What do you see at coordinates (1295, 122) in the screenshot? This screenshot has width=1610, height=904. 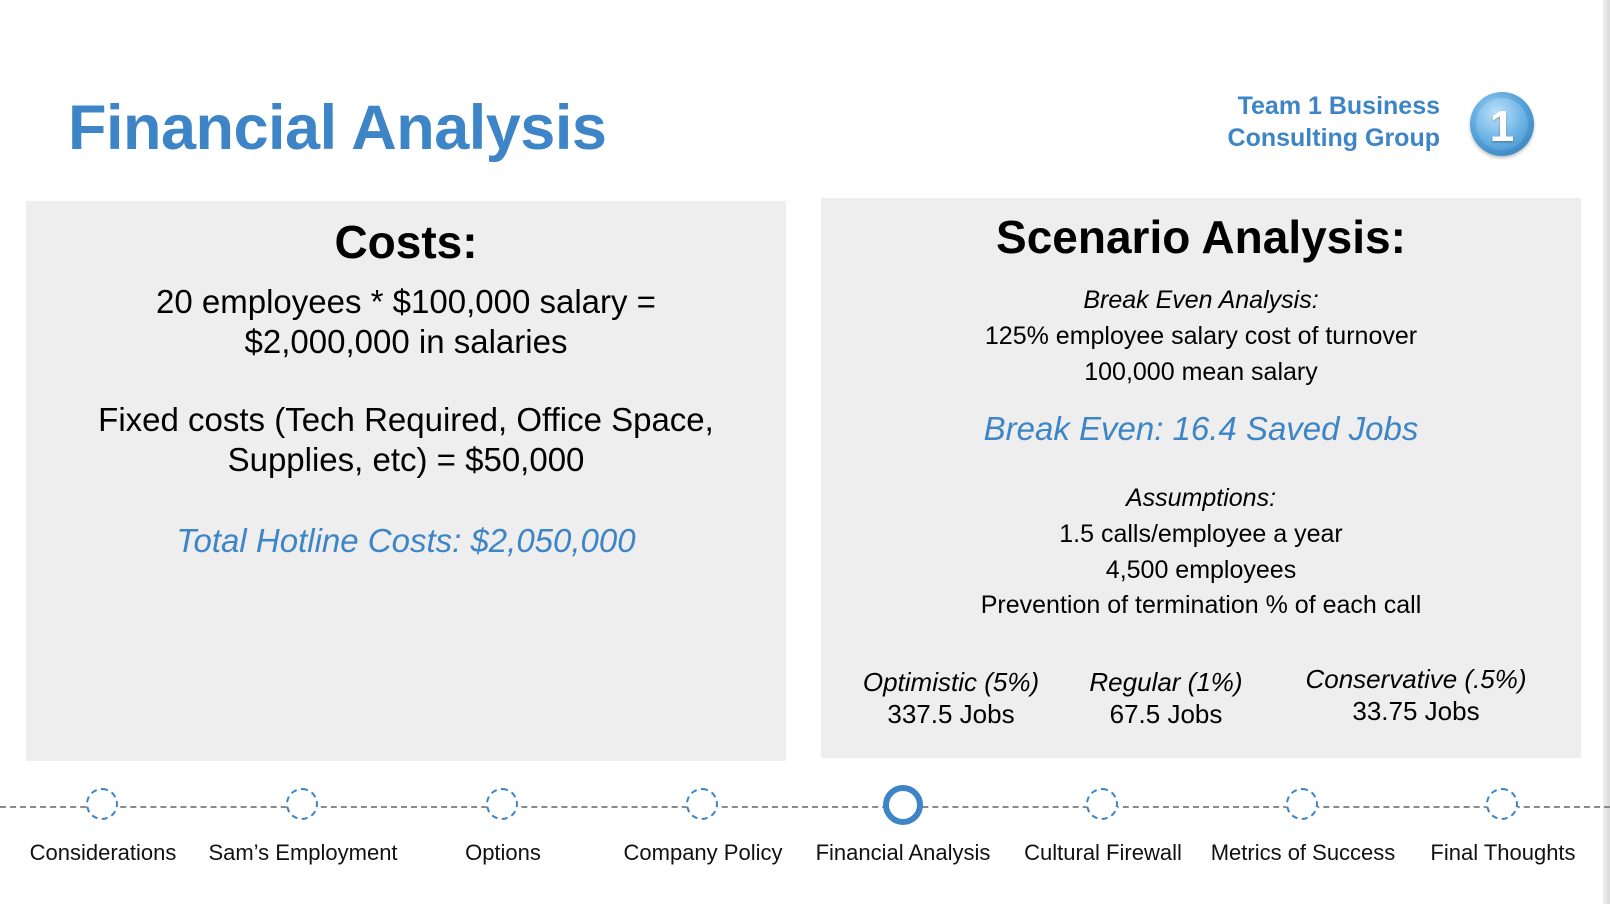 I see `brand-name: Team 1 Business Consulting Group` at bounding box center [1295, 122].